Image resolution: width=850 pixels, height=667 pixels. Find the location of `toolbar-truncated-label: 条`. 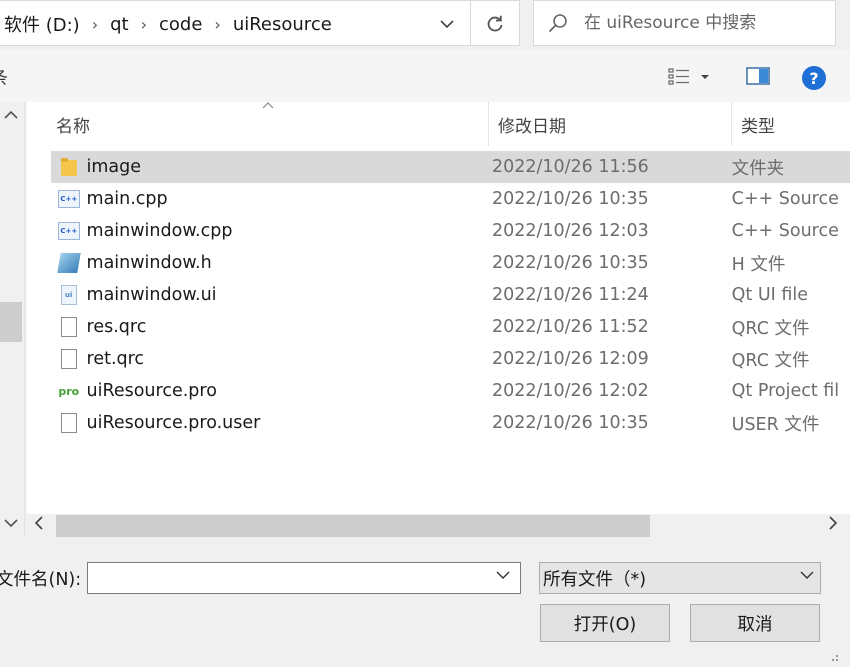

toolbar-truncated-label: 条 is located at coordinates (4, 77).